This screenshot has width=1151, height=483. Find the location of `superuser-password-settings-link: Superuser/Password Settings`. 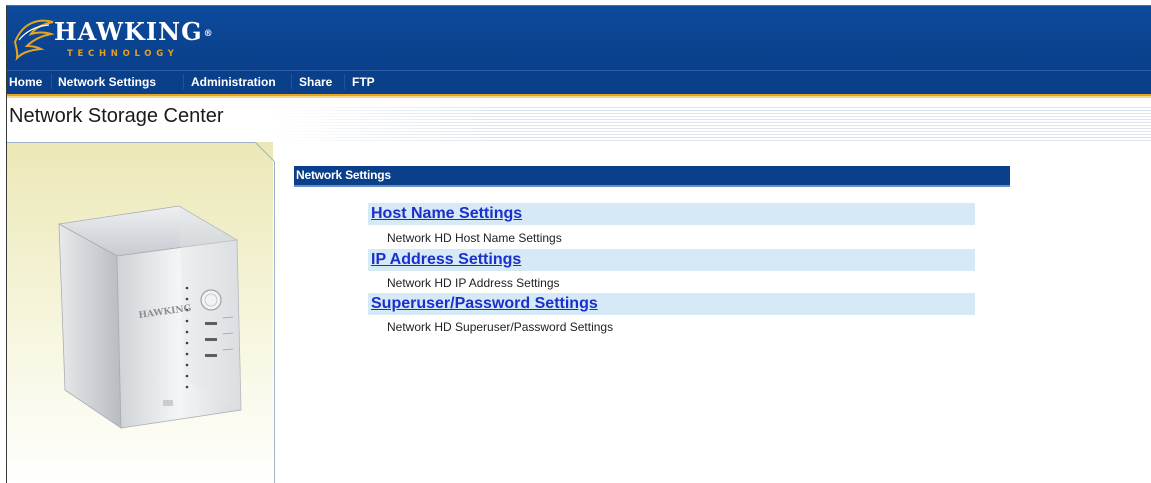

superuser-password-settings-link: Superuser/Password Settings is located at coordinates (484, 304).